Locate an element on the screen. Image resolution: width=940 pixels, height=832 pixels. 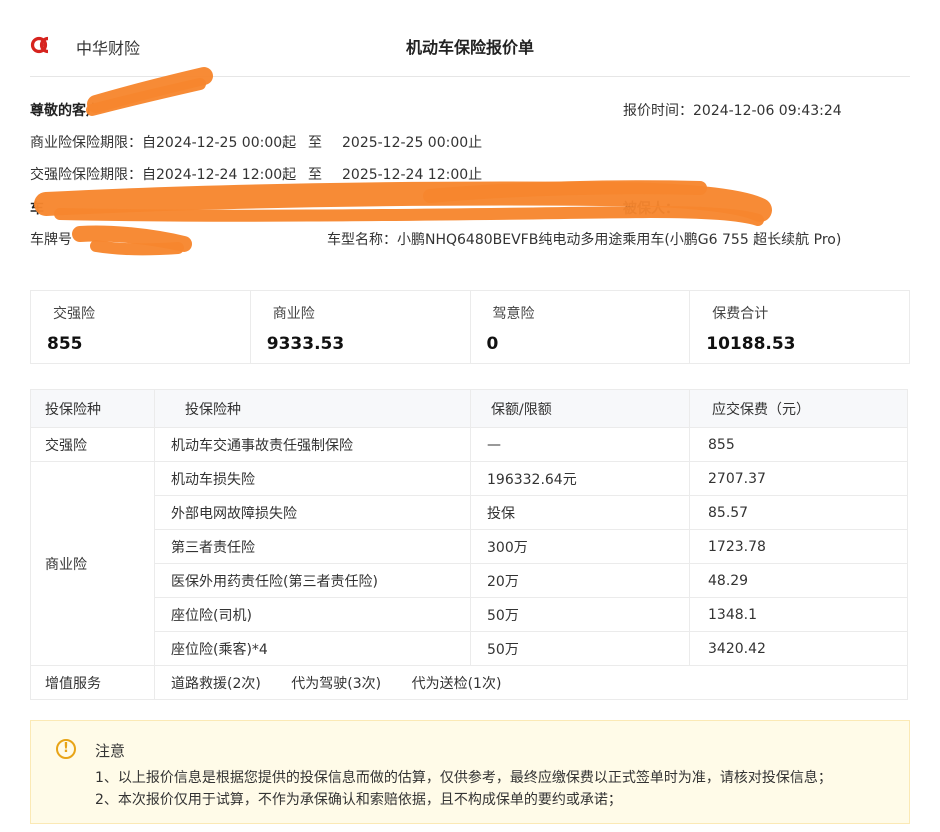
row-category: 增值服务 is located at coordinates (92, 682).